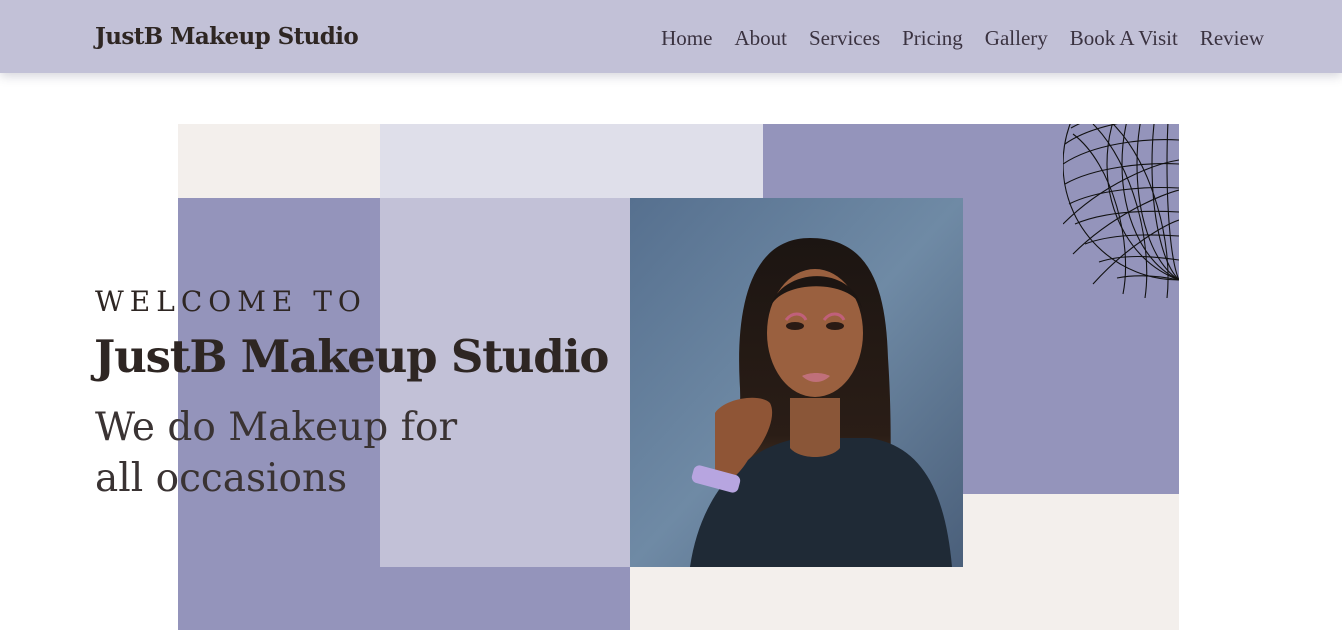 The width and height of the screenshot is (1342, 630). What do you see at coordinates (351, 356) in the screenshot?
I see `hero-title: JustB Makeup Studio` at bounding box center [351, 356].